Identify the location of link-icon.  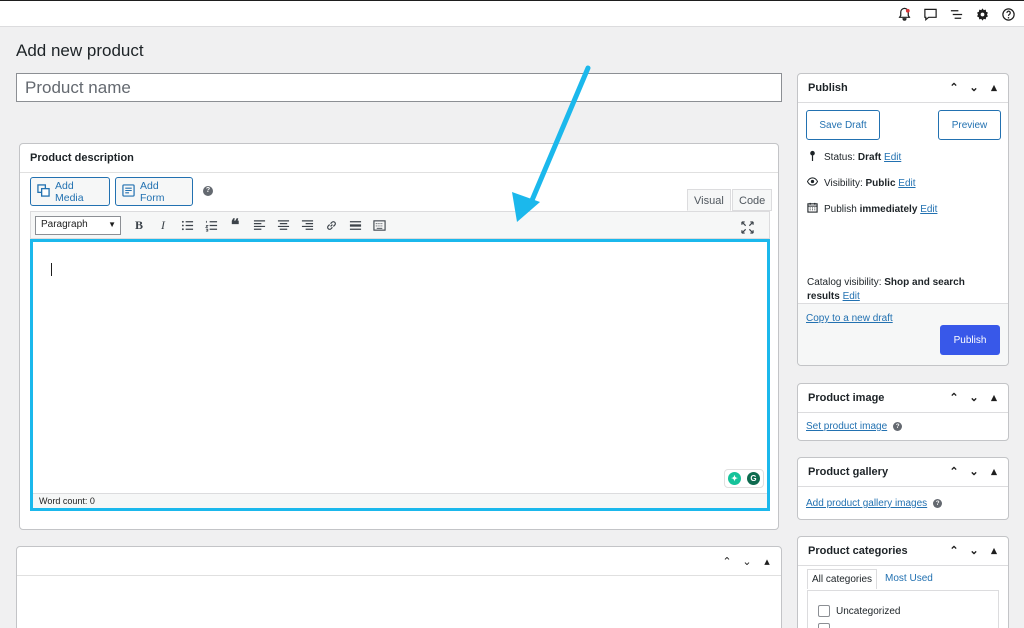
(331, 225).